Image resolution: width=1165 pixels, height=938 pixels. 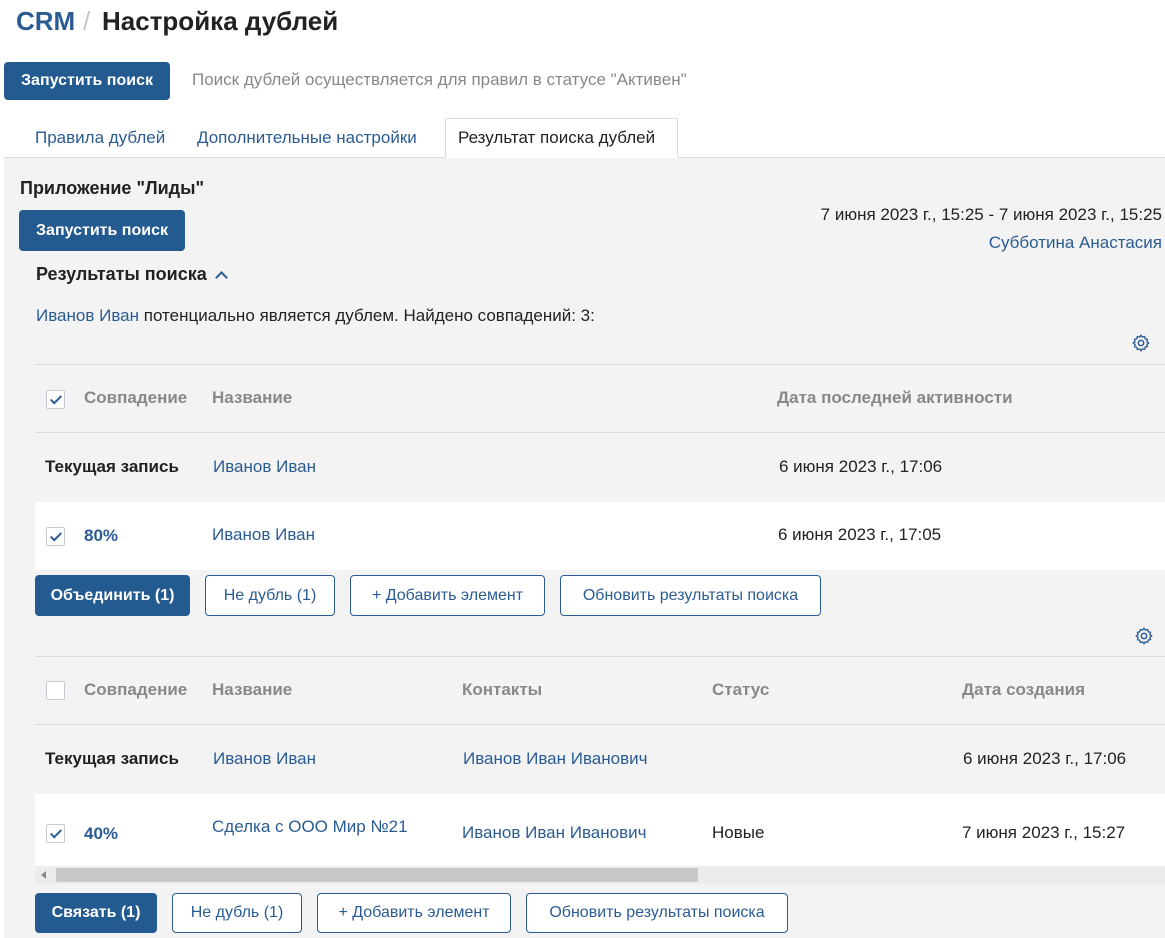 I want to click on header-status: Статус, so click(x=740, y=690).